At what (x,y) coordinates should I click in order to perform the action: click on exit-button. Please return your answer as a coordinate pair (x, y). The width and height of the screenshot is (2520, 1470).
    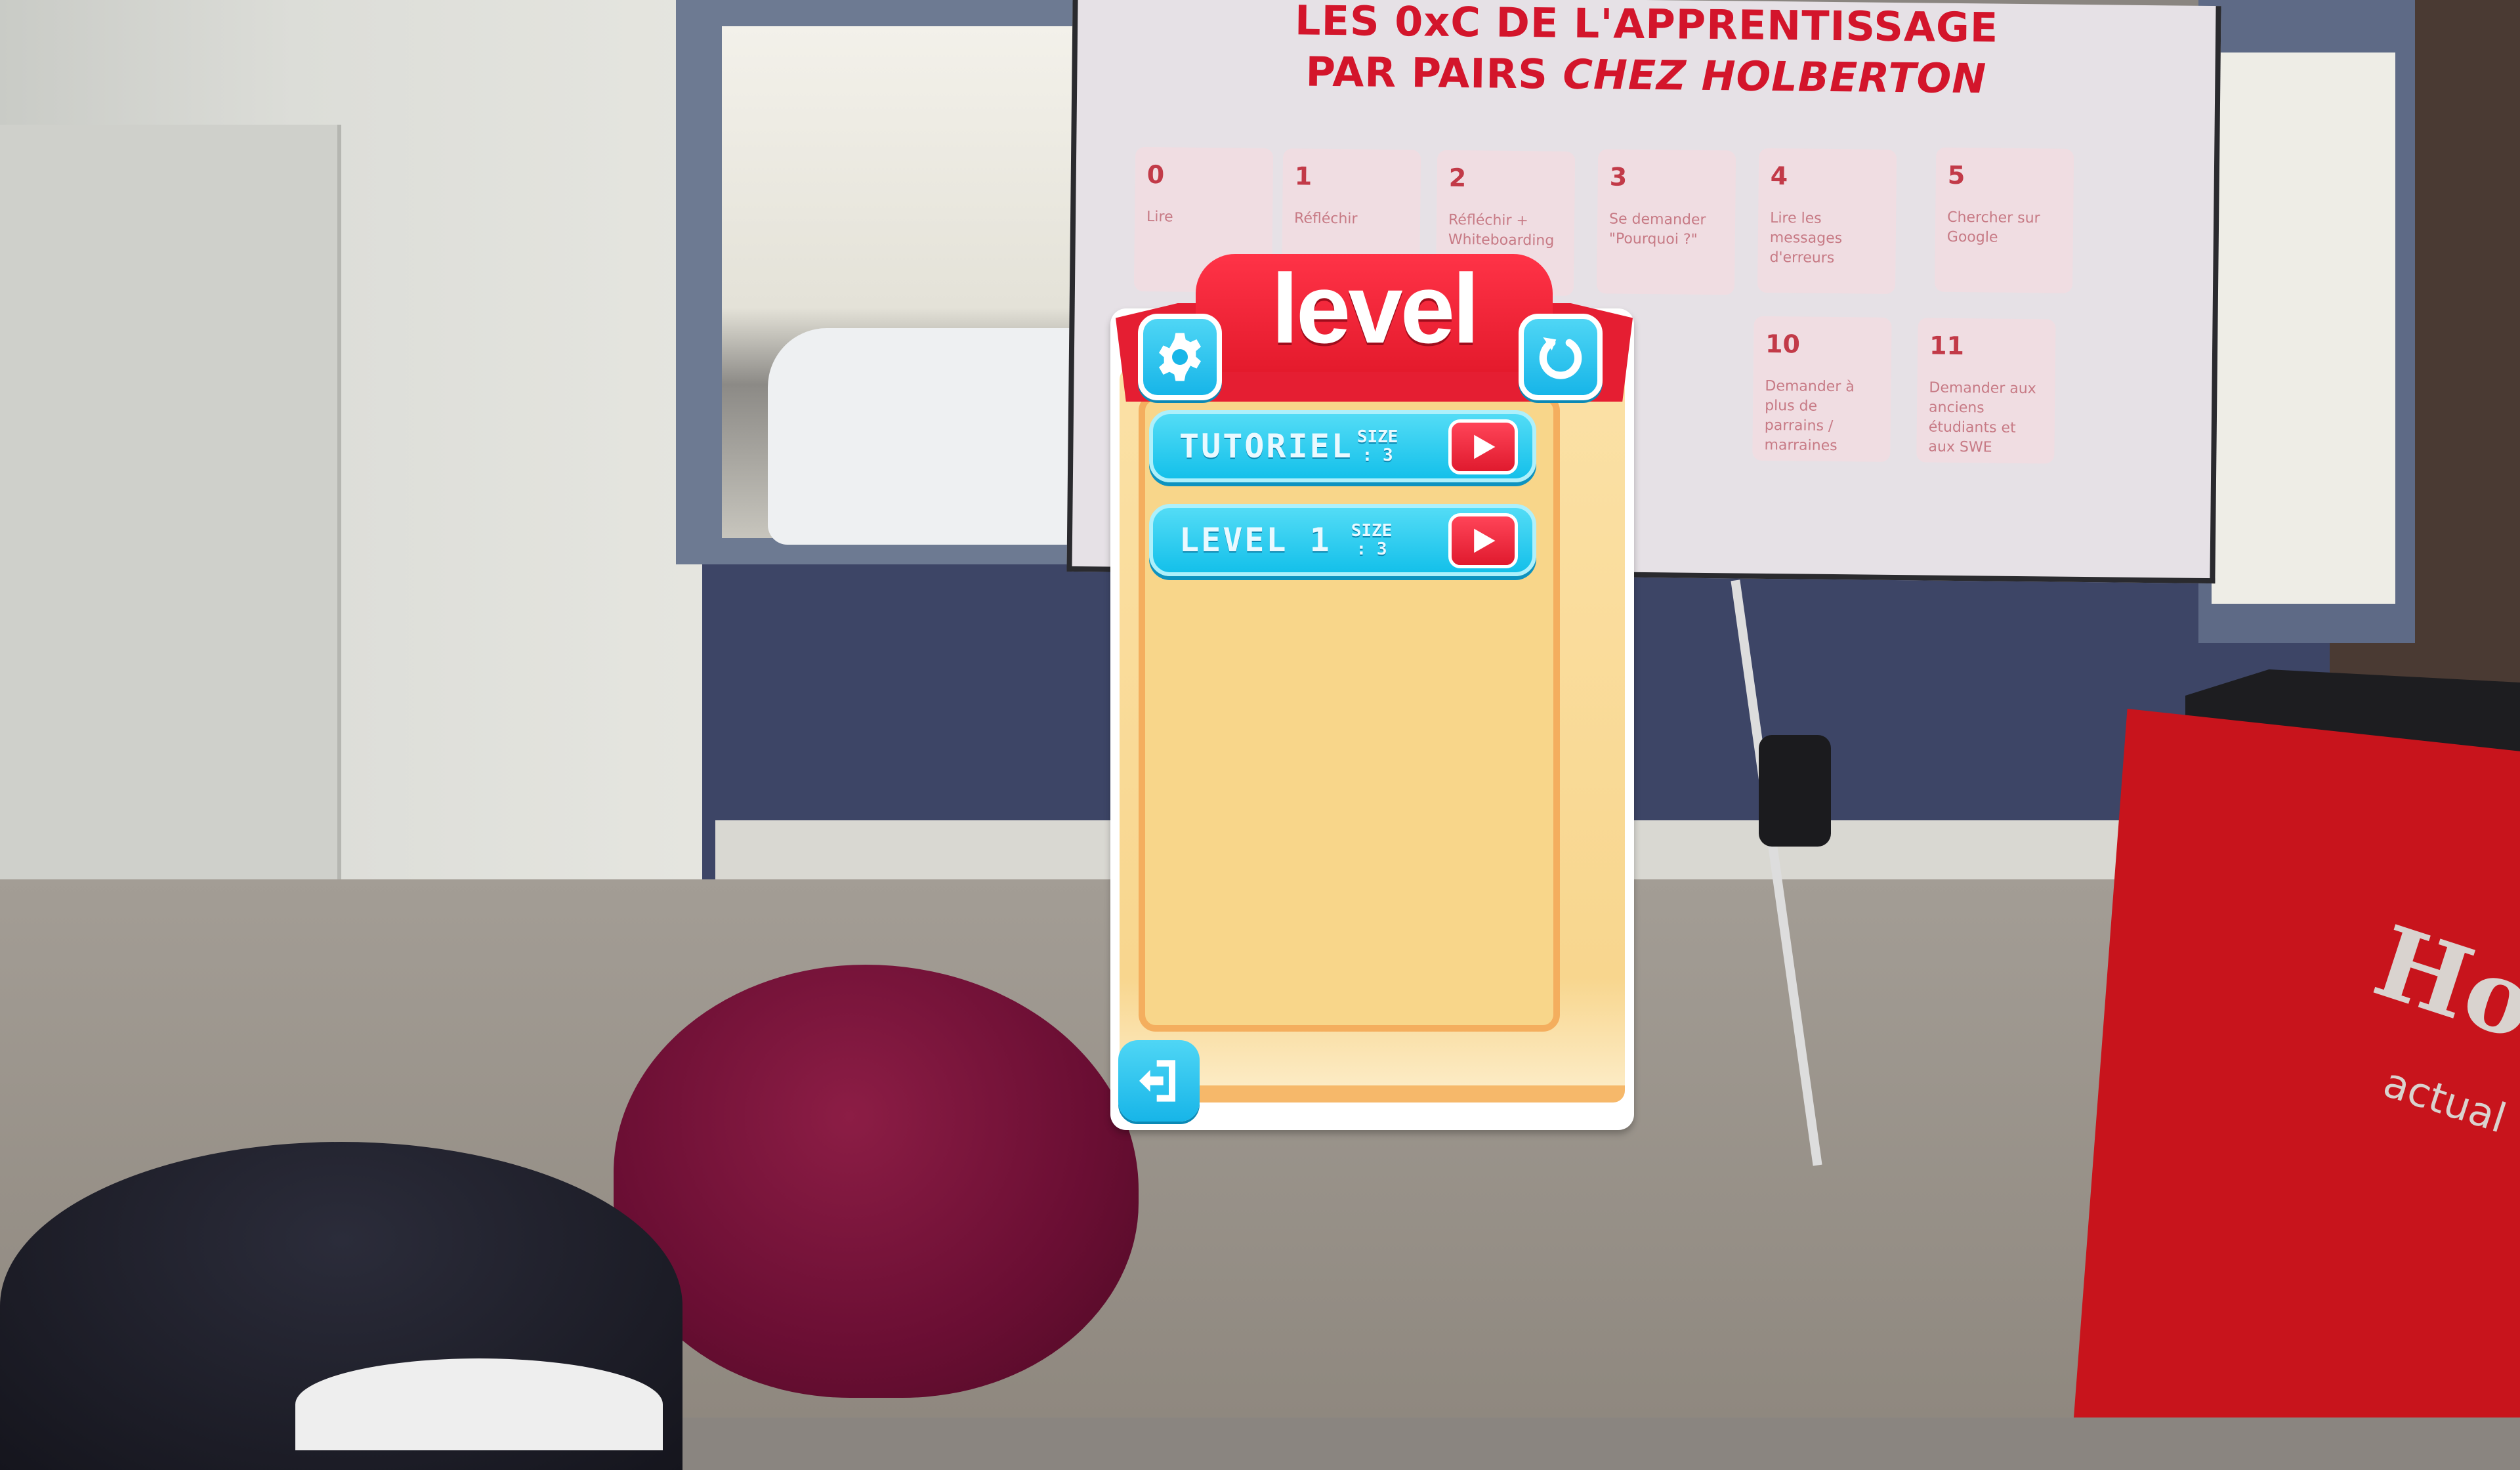
    Looking at the image, I should click on (1159, 1081).